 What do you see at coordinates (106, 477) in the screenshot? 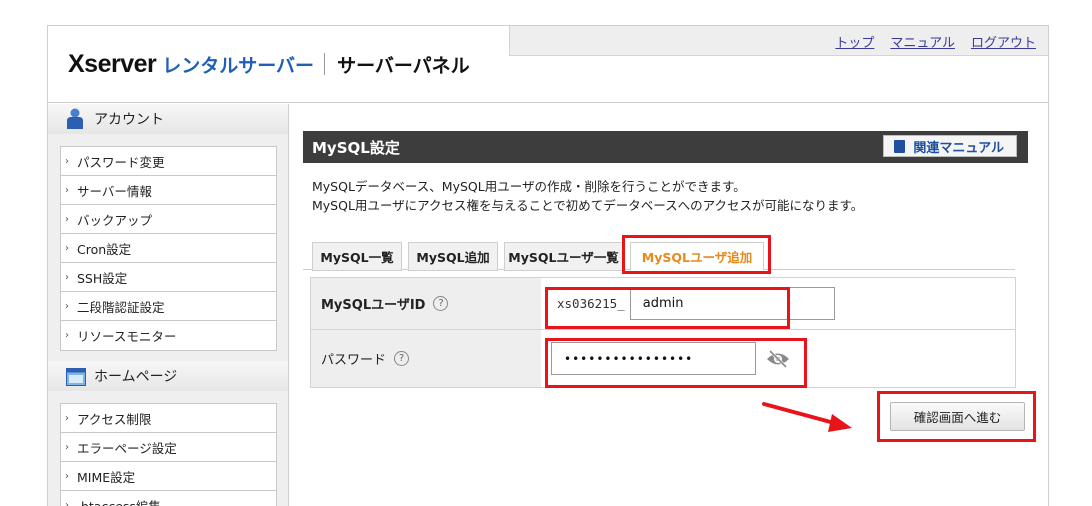
I see `sidebar-item-label: MIME設定` at bounding box center [106, 477].